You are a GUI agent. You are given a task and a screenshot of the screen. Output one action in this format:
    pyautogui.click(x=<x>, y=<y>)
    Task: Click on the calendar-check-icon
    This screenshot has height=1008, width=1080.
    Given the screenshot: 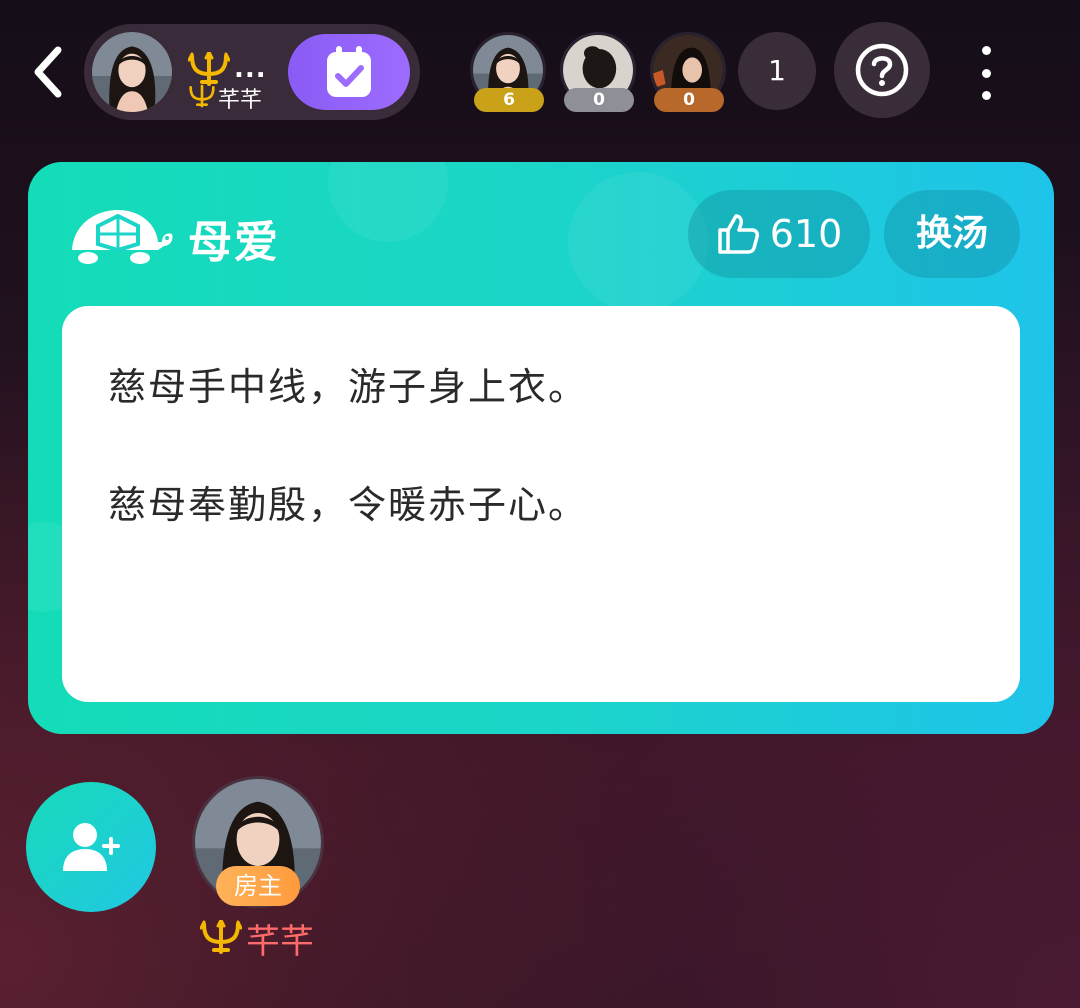 What is the action you would take?
    pyautogui.click(x=349, y=71)
    